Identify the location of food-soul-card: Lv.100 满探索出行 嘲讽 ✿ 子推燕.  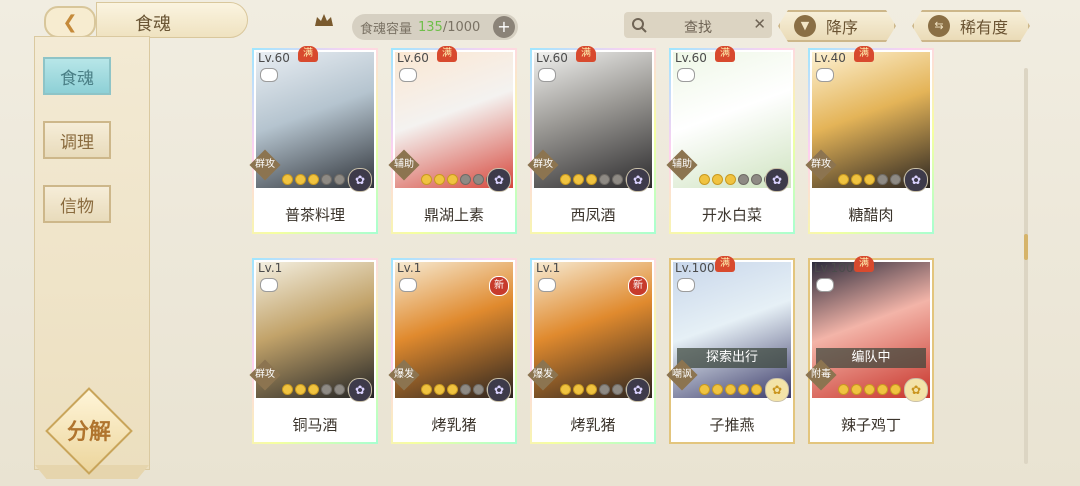
(730, 350).